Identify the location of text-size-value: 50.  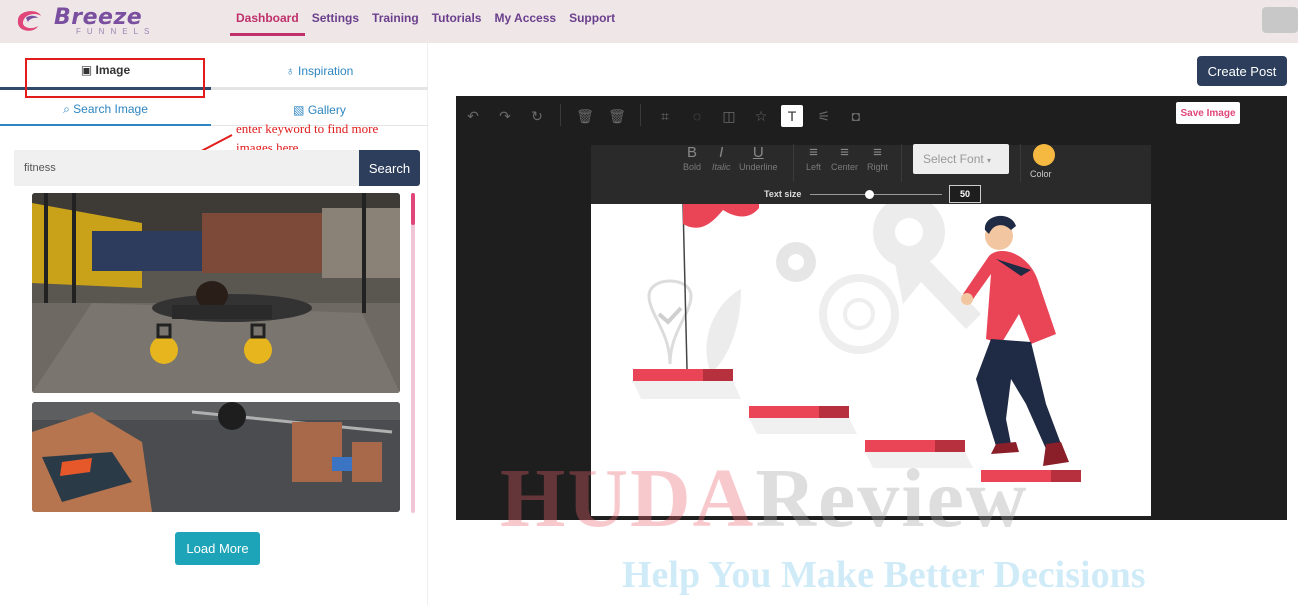
(965, 194).